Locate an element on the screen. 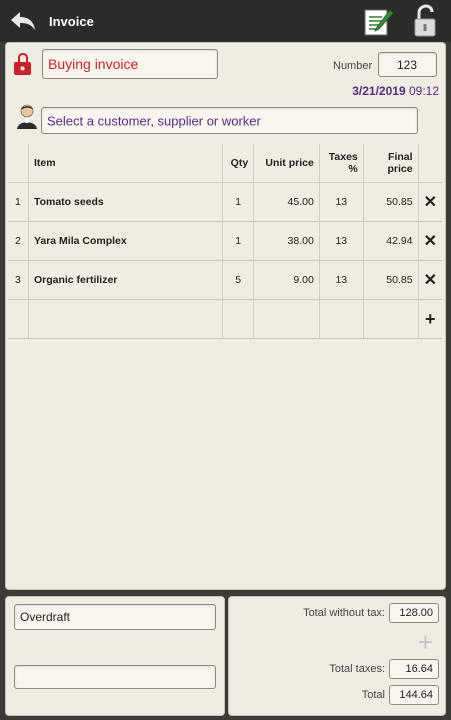  total-taxes-value: 16.64 is located at coordinates (419, 669).